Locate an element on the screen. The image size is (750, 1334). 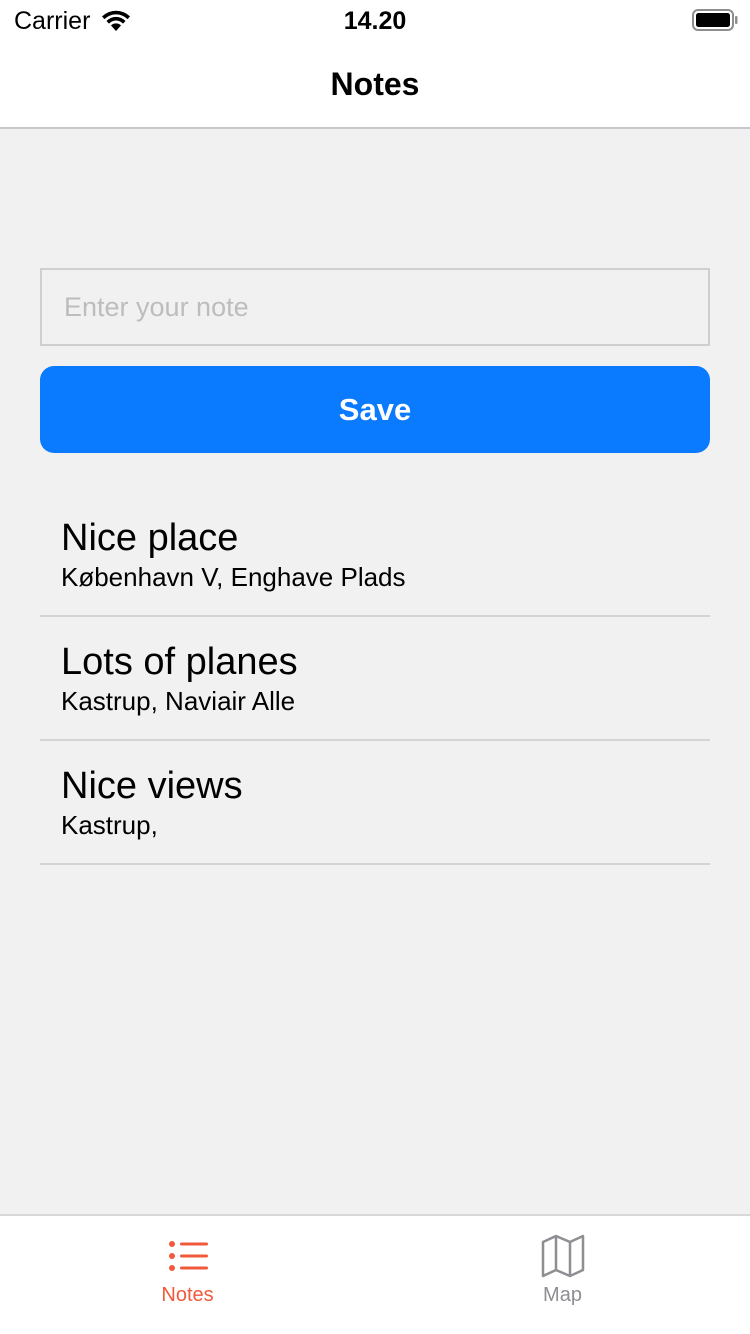
list-item: Nice place København V, Enghave Plads is located at coordinates (375, 555).